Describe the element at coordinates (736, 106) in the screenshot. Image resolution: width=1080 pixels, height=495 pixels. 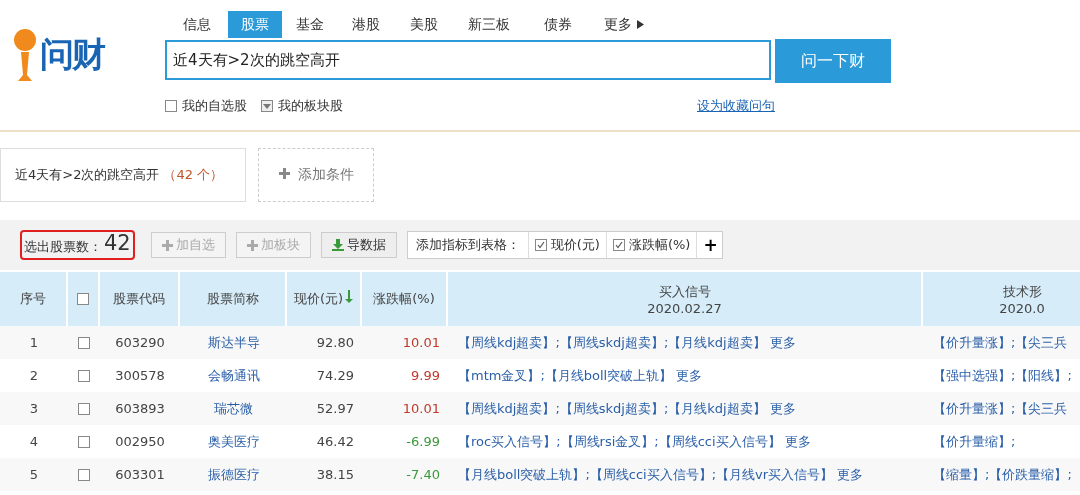
I see `favorite-link: 设为收藏问句` at that location.